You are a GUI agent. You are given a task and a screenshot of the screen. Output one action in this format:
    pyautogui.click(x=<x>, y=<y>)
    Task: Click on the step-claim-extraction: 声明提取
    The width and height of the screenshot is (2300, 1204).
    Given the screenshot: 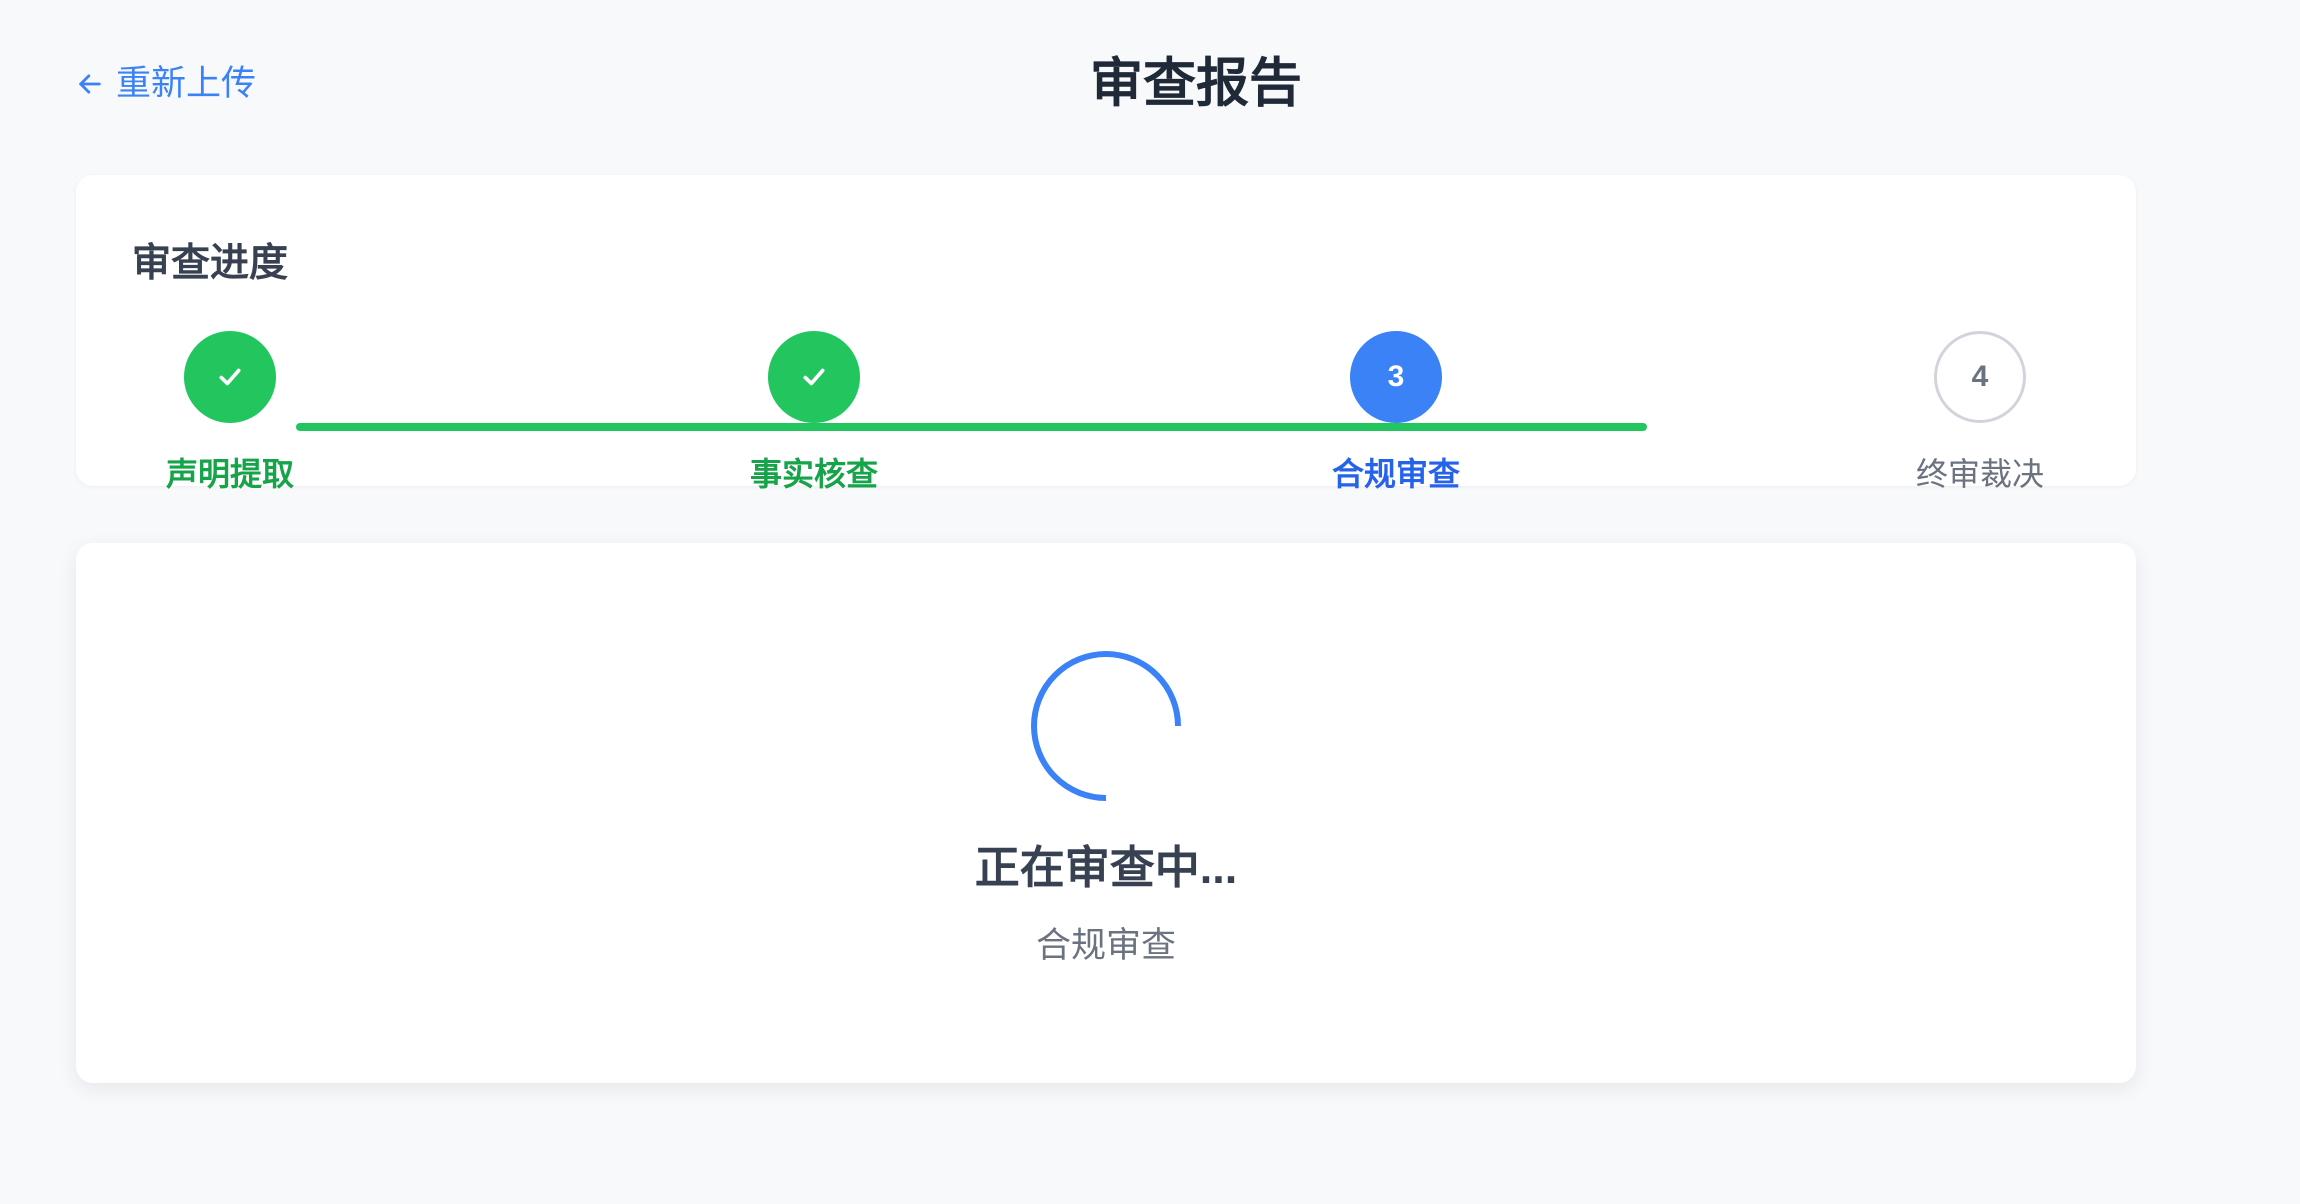 What is the action you would take?
    pyautogui.click(x=230, y=412)
    